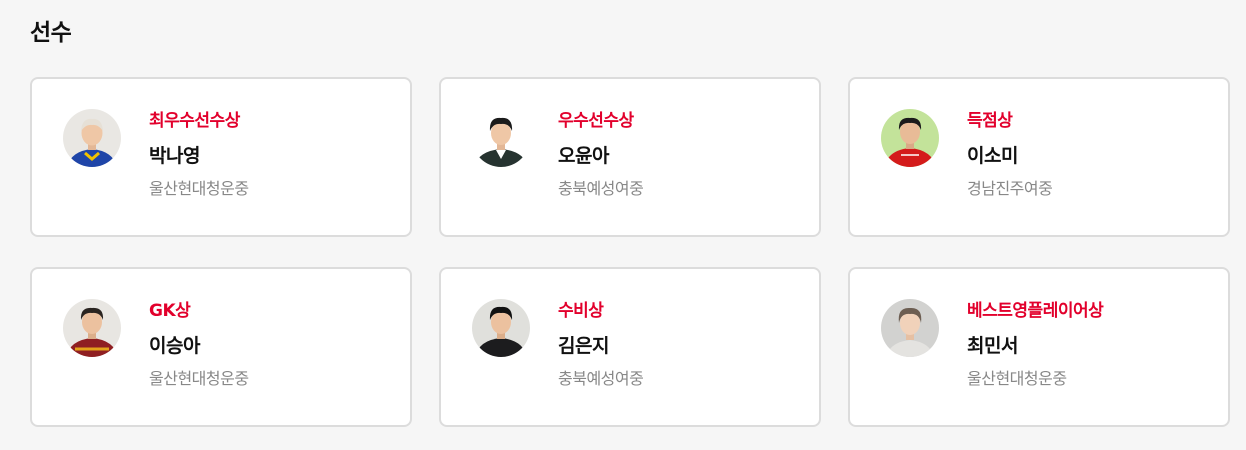 This screenshot has height=450, width=1246. Describe the element at coordinates (1039, 347) in the screenshot. I see `player-card-5: 베스트영플레이어상 최민서 울산현대청운중` at that location.